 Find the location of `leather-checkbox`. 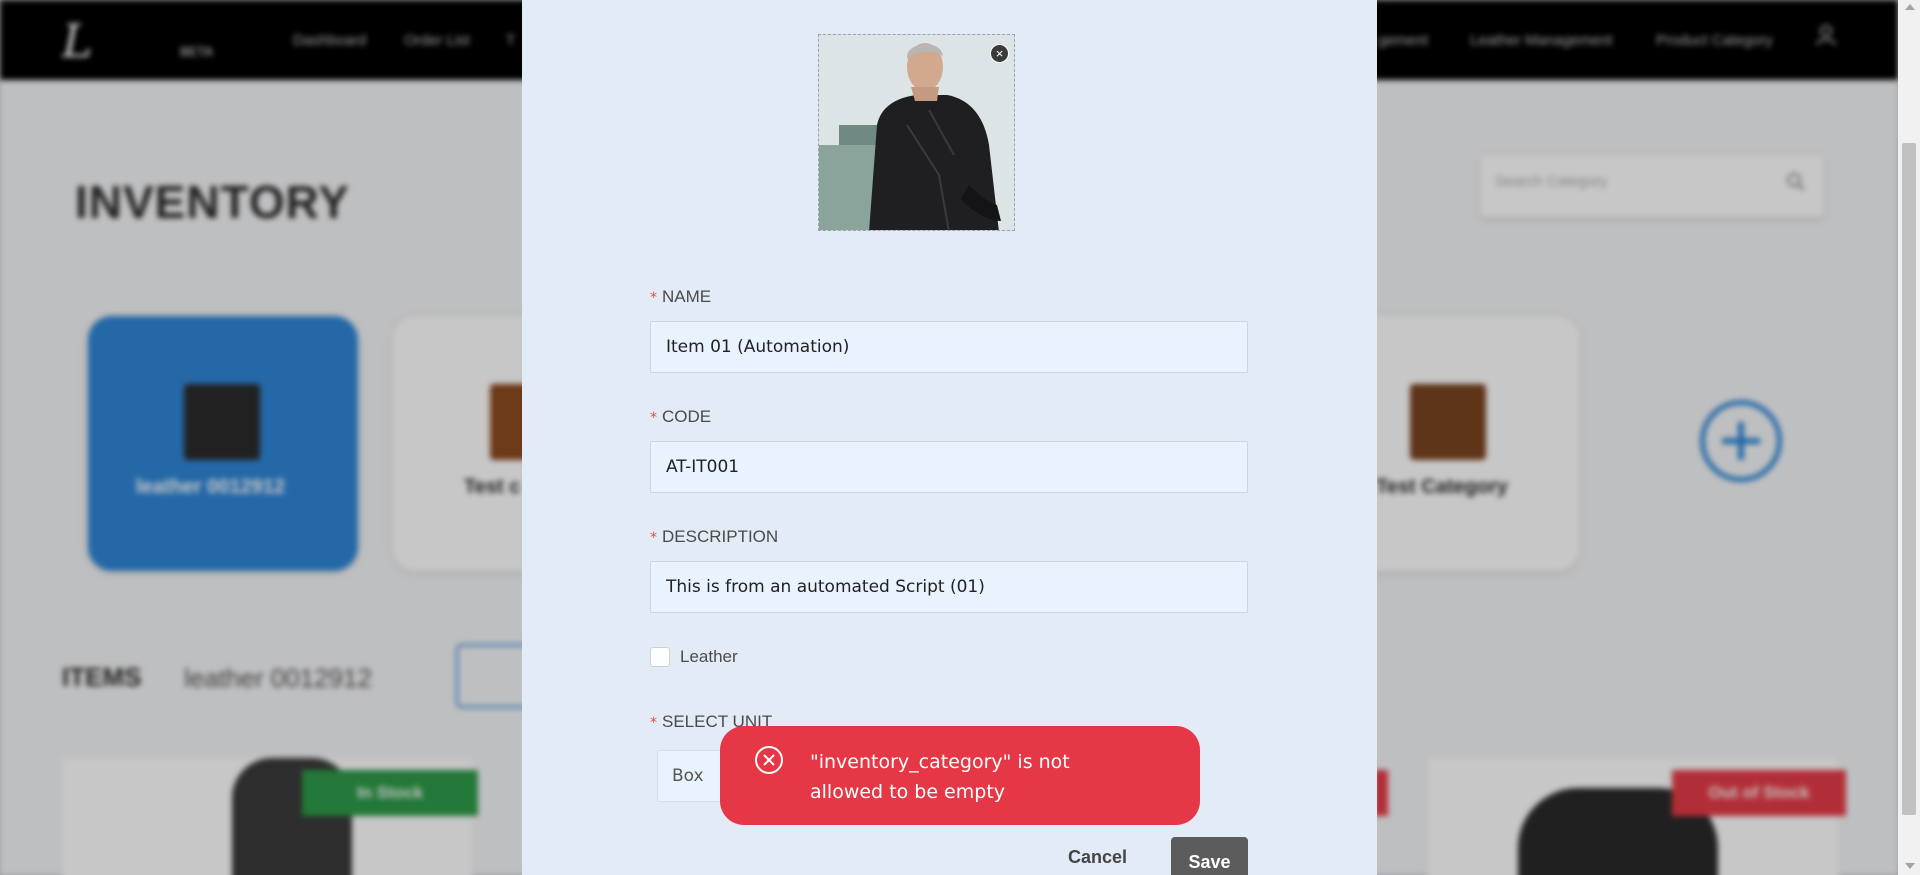

leather-checkbox is located at coordinates (660, 657).